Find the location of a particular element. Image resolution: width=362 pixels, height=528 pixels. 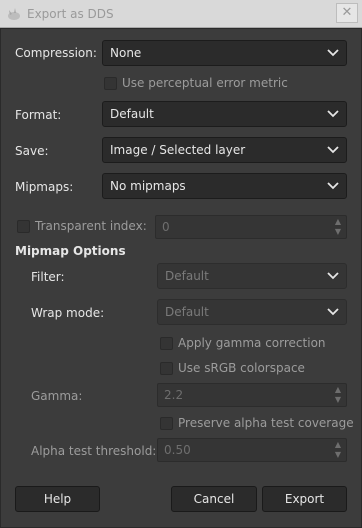

alpha-threshold-spinner: 0.50 ▲ ▼ is located at coordinates (252, 450).